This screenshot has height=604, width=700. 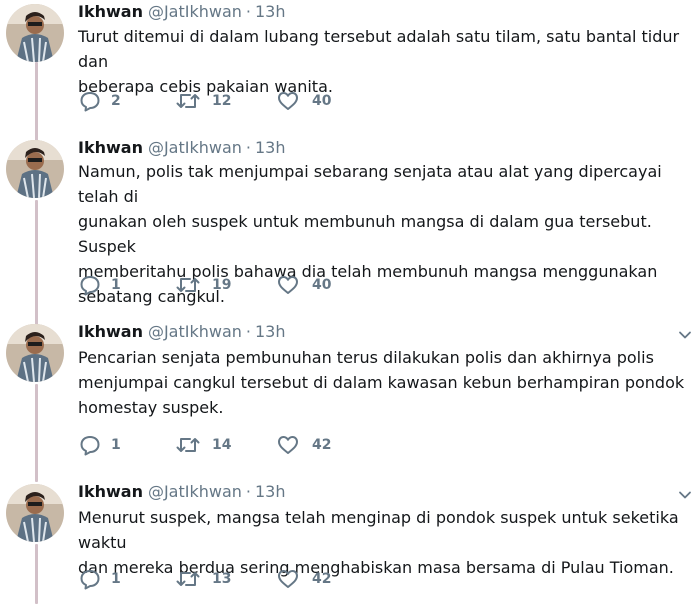 I want to click on retweet-button: 14, so click(x=210, y=445).